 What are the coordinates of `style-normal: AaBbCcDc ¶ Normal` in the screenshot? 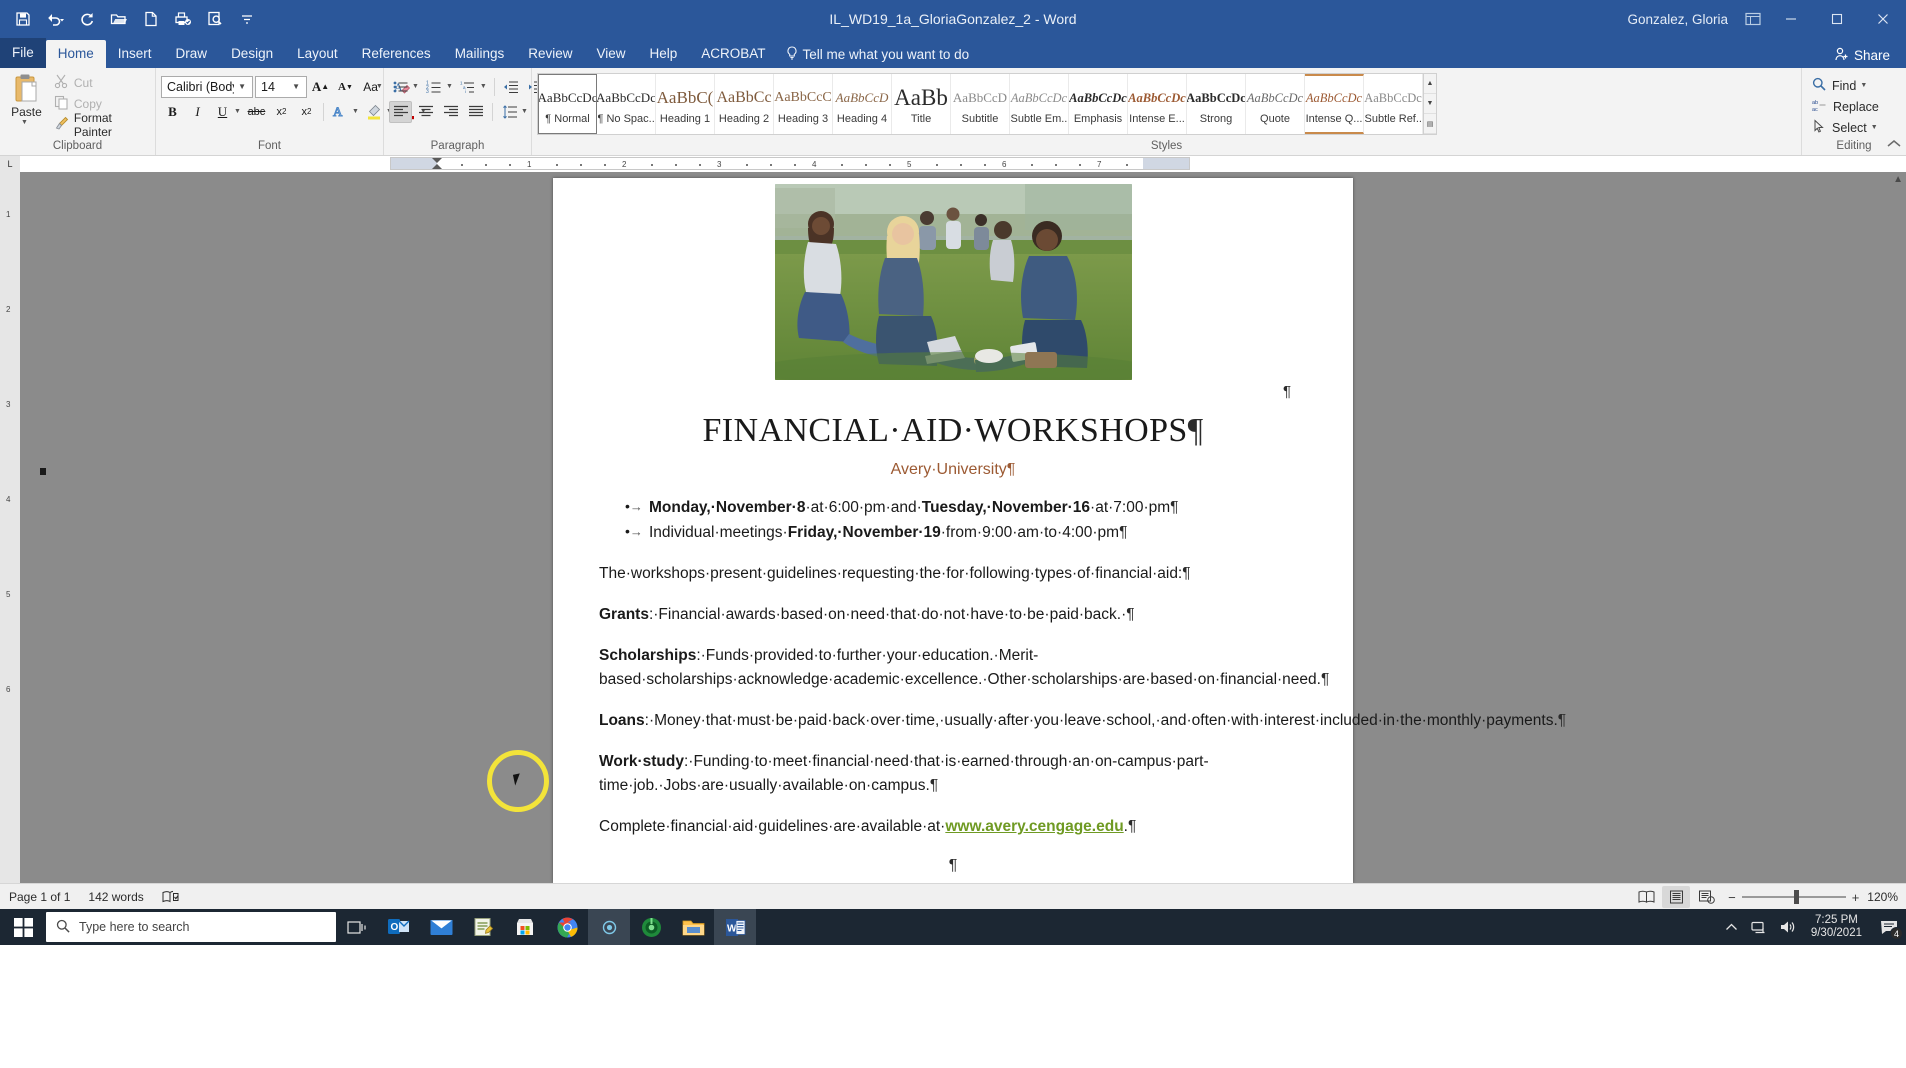 It's located at (567, 104).